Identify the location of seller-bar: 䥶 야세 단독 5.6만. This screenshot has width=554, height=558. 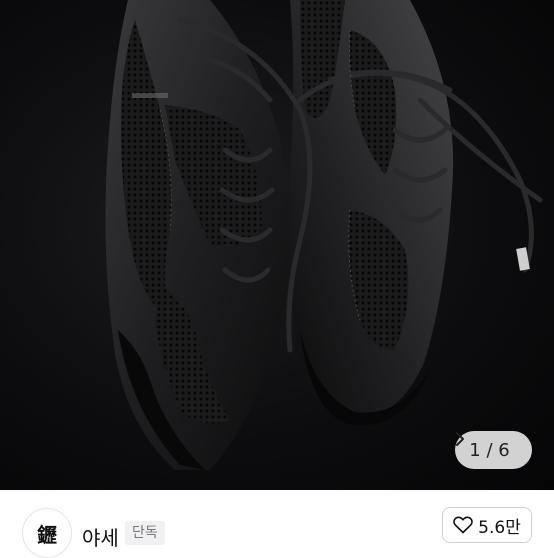
(277, 524).